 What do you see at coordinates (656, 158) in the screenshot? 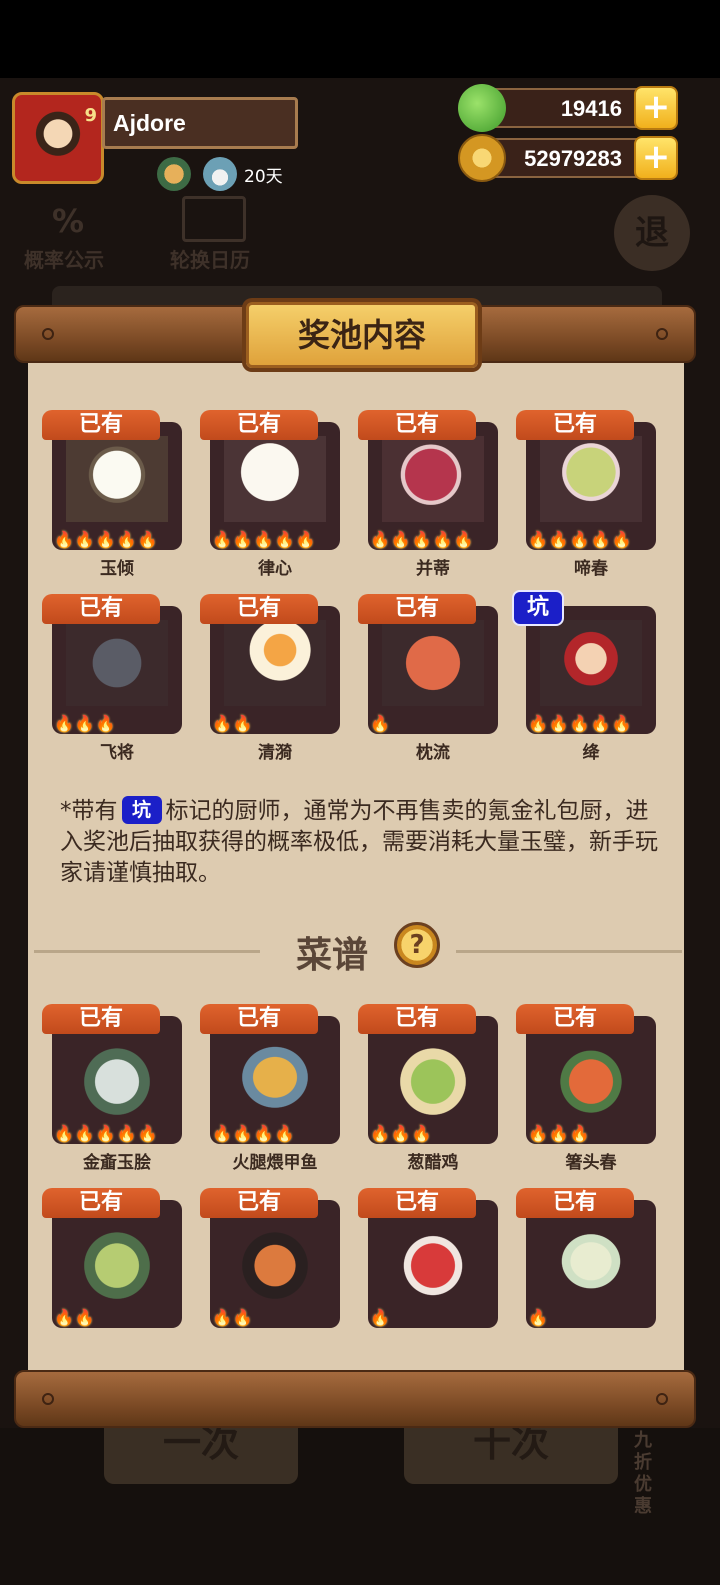
I see `add-gold-button: +` at bounding box center [656, 158].